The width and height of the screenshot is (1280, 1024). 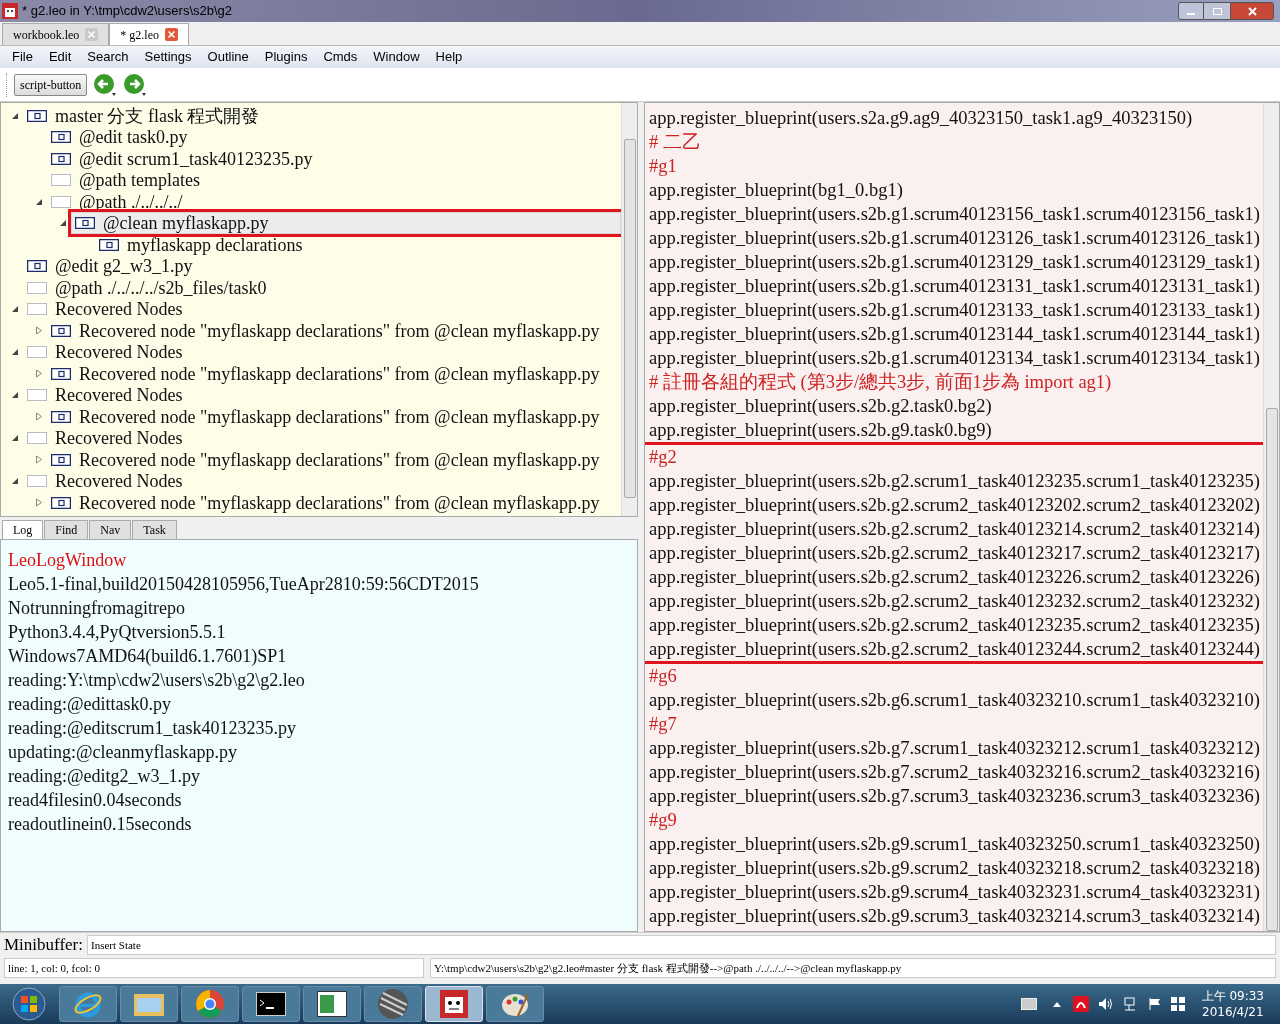 I want to click on code-line: app.register_blueprint(users.s2b.g7.scrum1_task40323212.scrum1_task40323212), so click(x=954, y=748).